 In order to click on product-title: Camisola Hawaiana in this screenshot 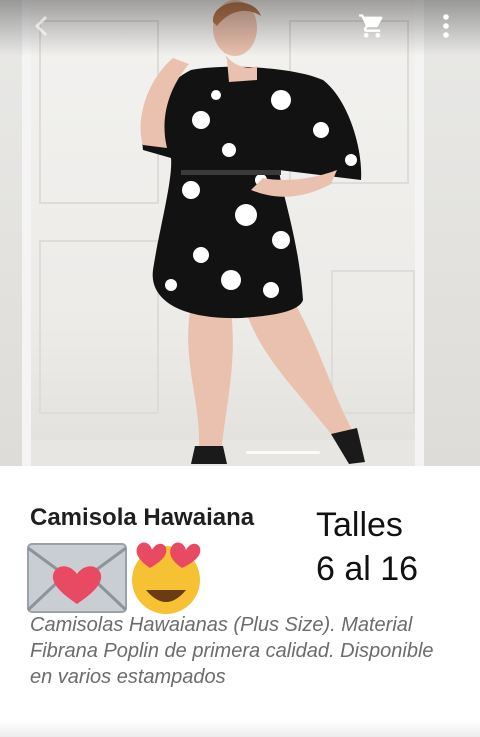, I will do `click(142, 517)`.